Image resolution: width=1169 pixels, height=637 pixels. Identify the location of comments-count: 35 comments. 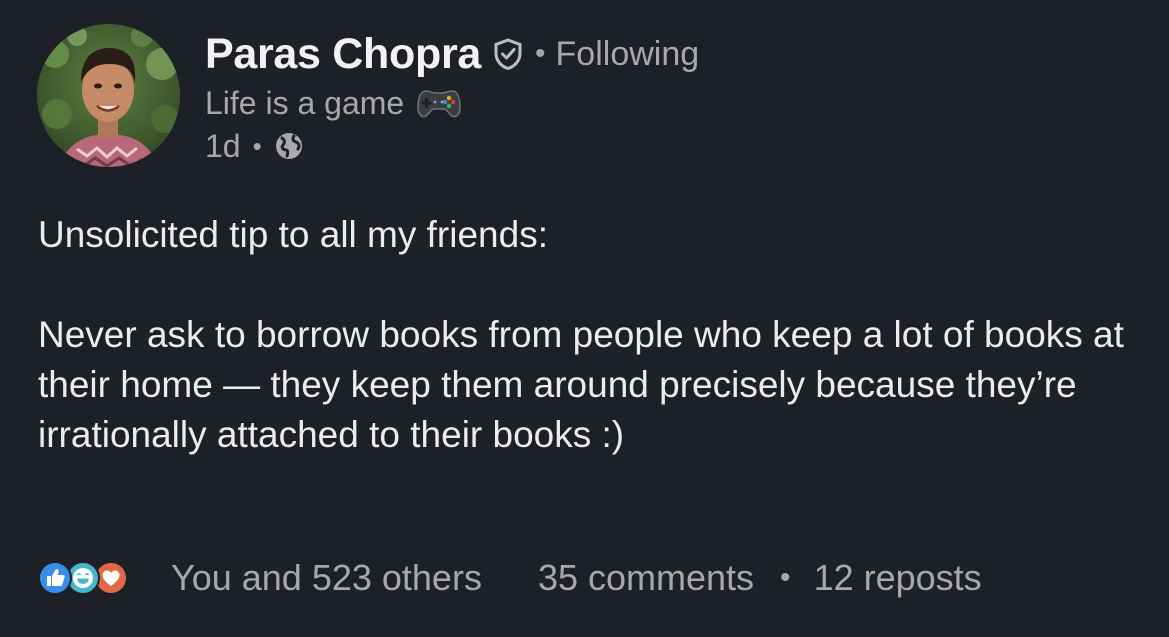
(646, 578).